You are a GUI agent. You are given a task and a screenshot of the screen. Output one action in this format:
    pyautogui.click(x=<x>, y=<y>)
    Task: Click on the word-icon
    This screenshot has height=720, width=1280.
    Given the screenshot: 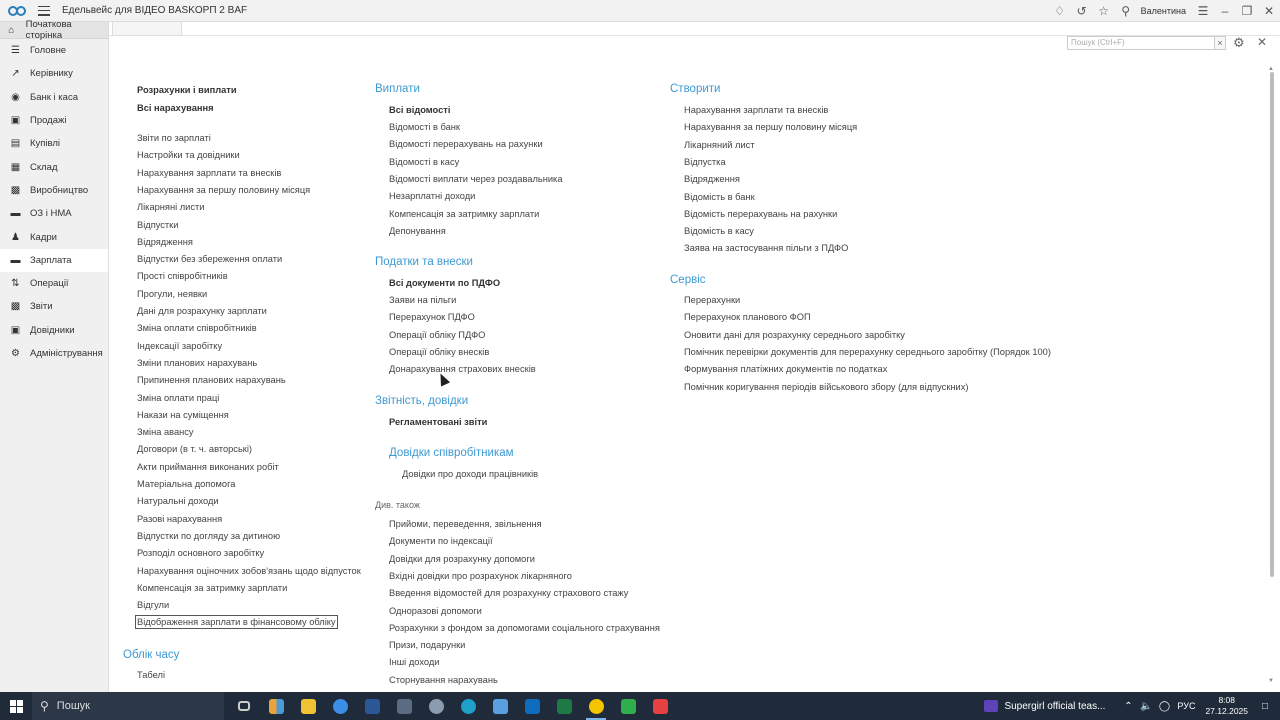 What is the action you would take?
    pyautogui.click(x=372, y=706)
    